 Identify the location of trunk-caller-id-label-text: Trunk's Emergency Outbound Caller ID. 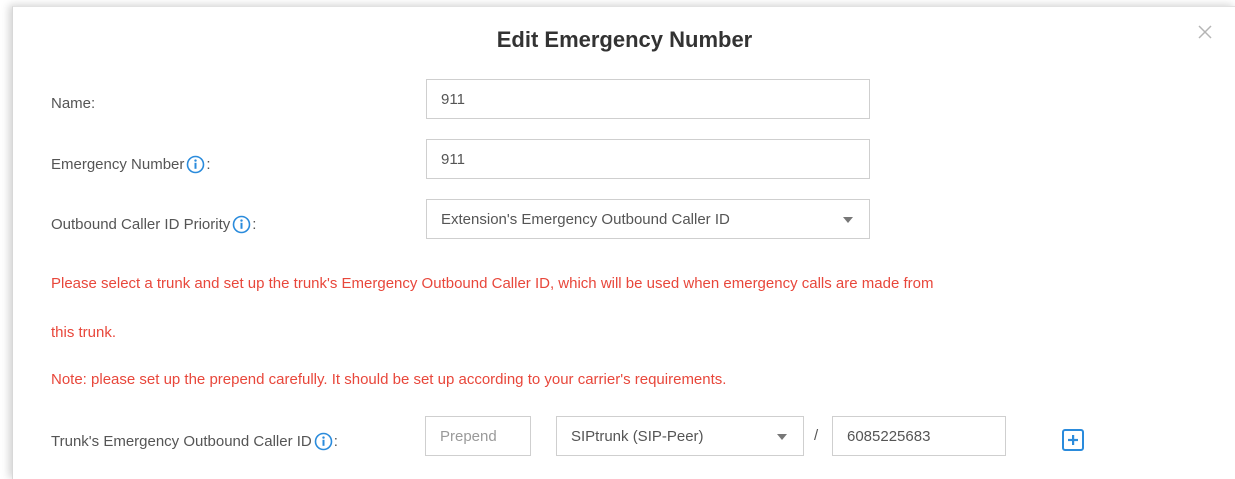
(181, 441).